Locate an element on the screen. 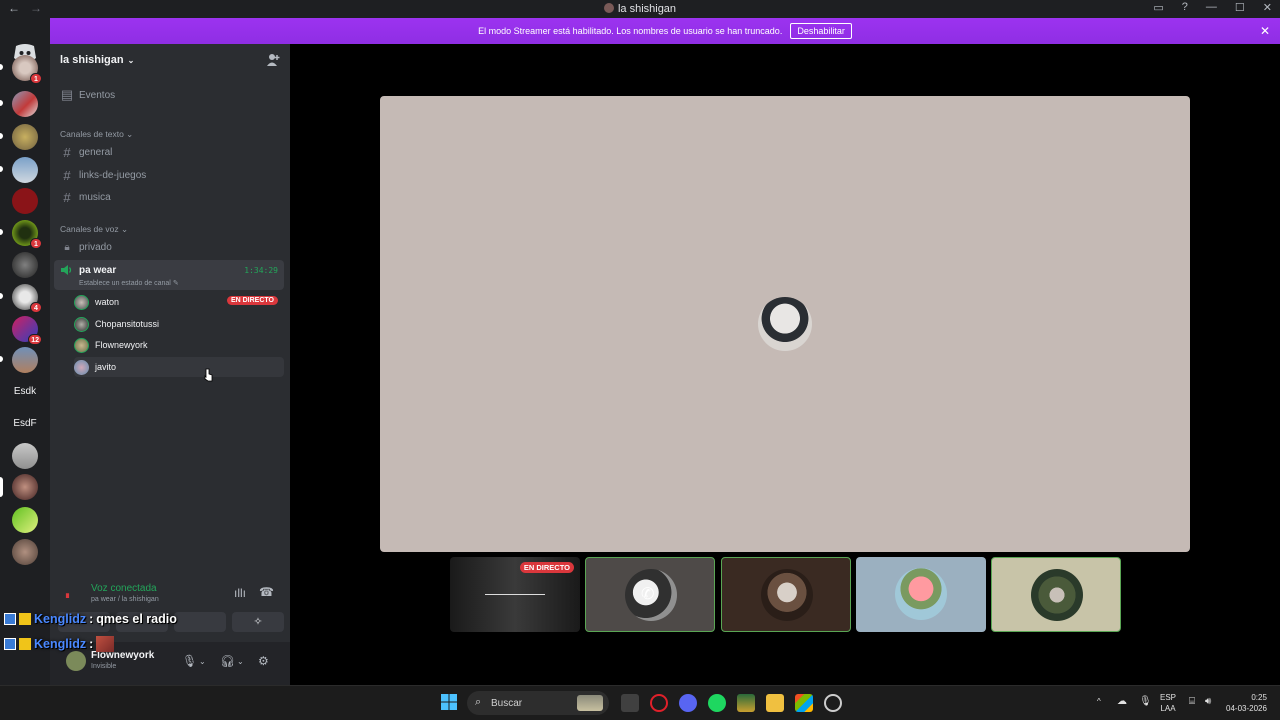 This screenshot has width=1280, height=720. clock: 0:25 04-03-2026 is located at coordinates (1246, 703).